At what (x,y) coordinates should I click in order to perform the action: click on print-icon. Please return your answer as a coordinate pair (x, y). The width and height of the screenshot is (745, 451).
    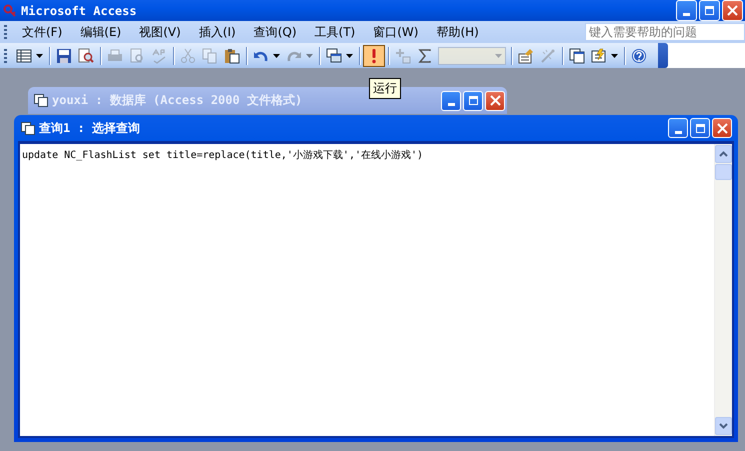
    Looking at the image, I should click on (115, 56).